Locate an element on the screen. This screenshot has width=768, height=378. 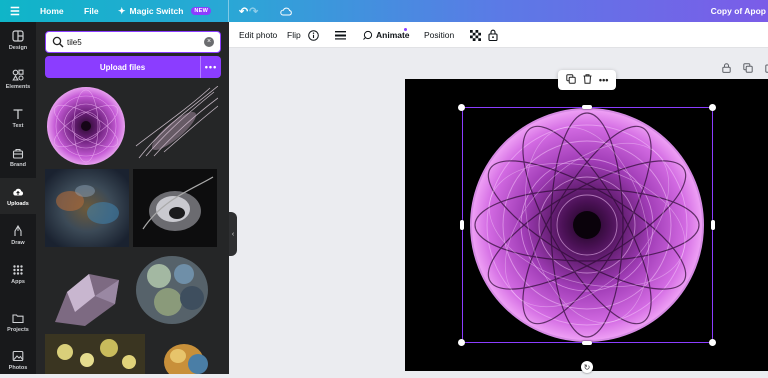
more-options-button: ••• is located at coordinates (211, 67).